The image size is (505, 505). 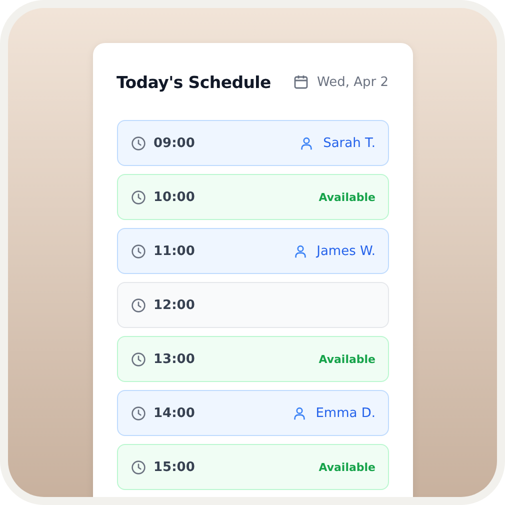 What do you see at coordinates (252, 143) in the screenshot?
I see `time-slot: 09:00 Sarah T.` at bounding box center [252, 143].